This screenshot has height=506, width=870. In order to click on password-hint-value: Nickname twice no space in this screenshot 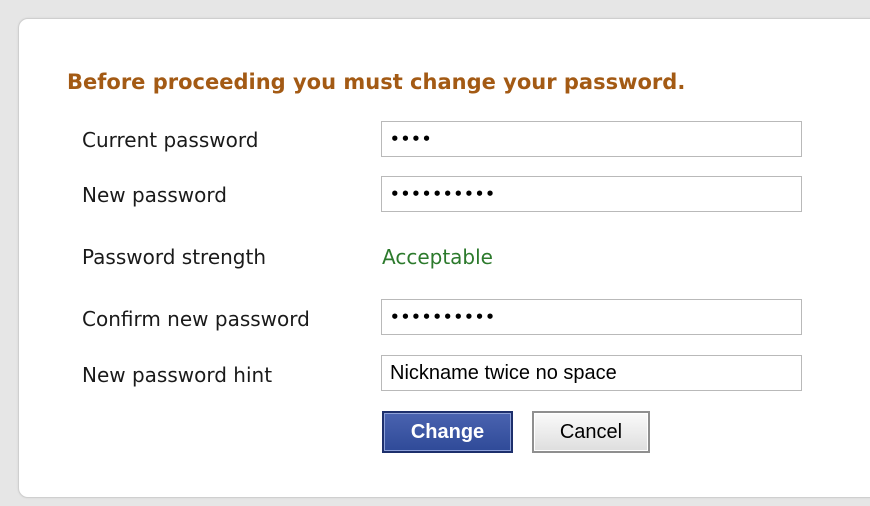, I will do `click(503, 372)`.